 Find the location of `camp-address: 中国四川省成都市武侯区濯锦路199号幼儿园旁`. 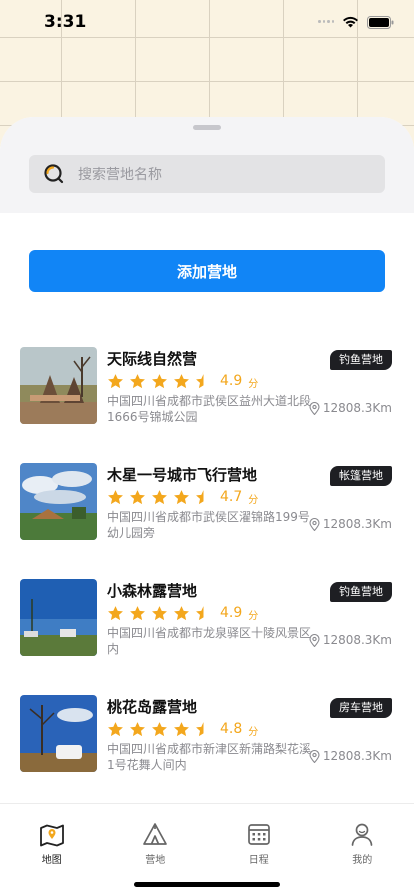

camp-address: 中国四川省成都市武侯区濯锦路199号幼儿园旁 is located at coordinates (208, 525).